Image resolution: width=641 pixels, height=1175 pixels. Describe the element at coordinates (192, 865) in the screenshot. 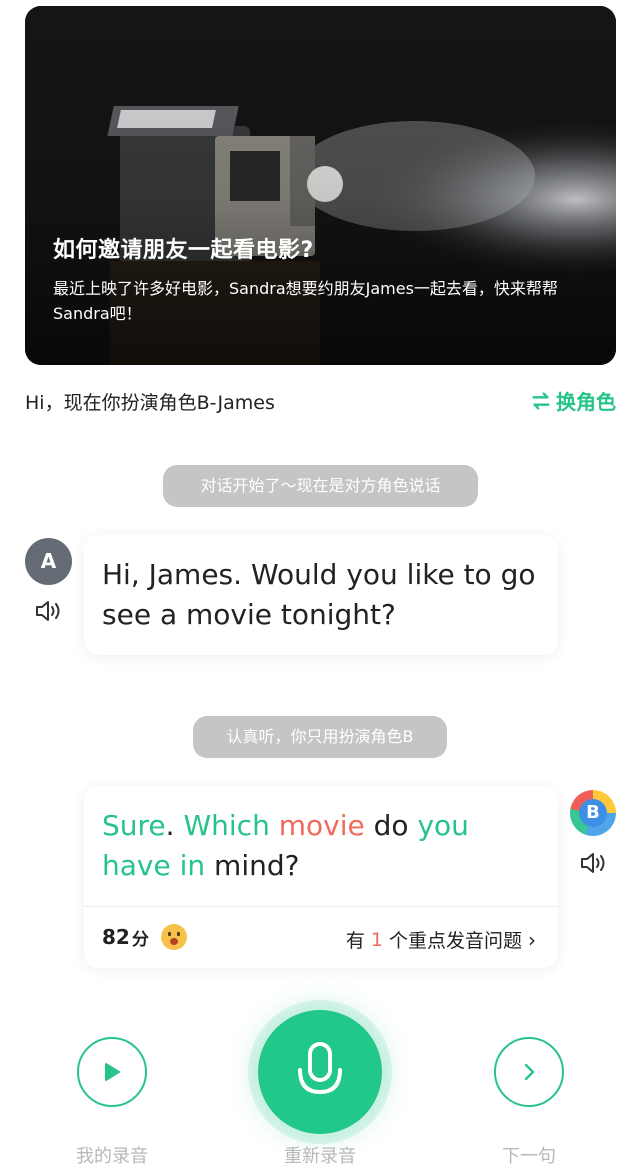

I see `word-good: in` at that location.